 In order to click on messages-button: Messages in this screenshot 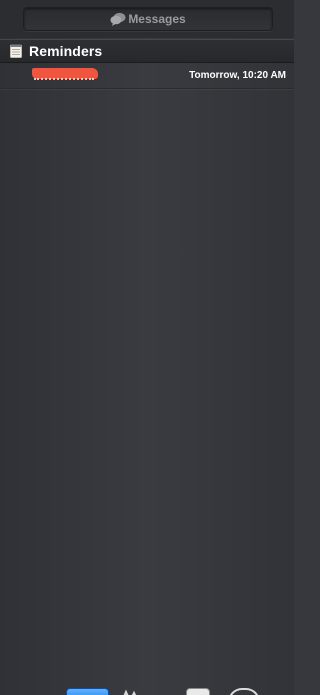, I will do `click(148, 19)`.